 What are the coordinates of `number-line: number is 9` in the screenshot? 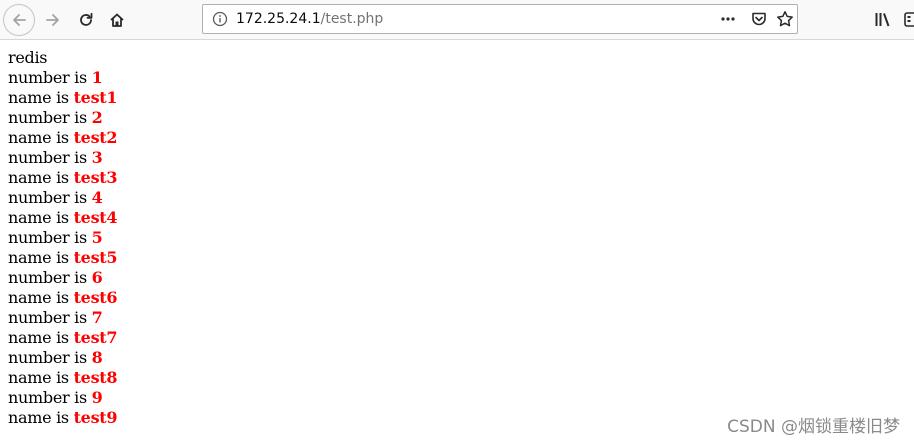 It's located at (62, 398).